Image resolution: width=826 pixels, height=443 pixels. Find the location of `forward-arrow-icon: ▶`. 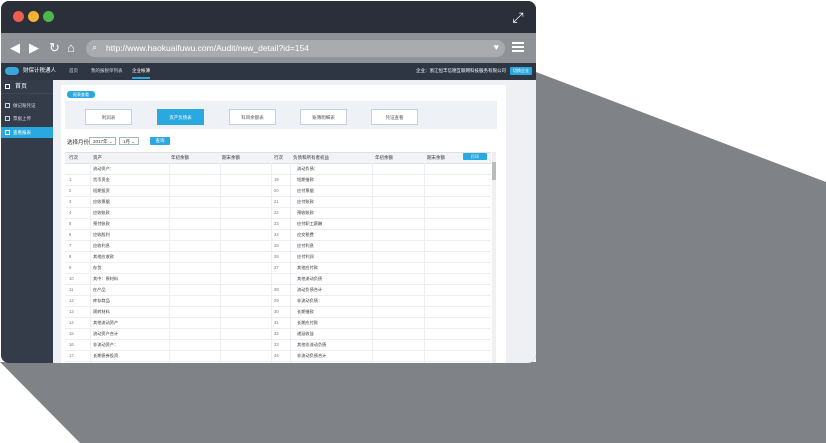

forward-arrow-icon: ▶ is located at coordinates (34, 48).